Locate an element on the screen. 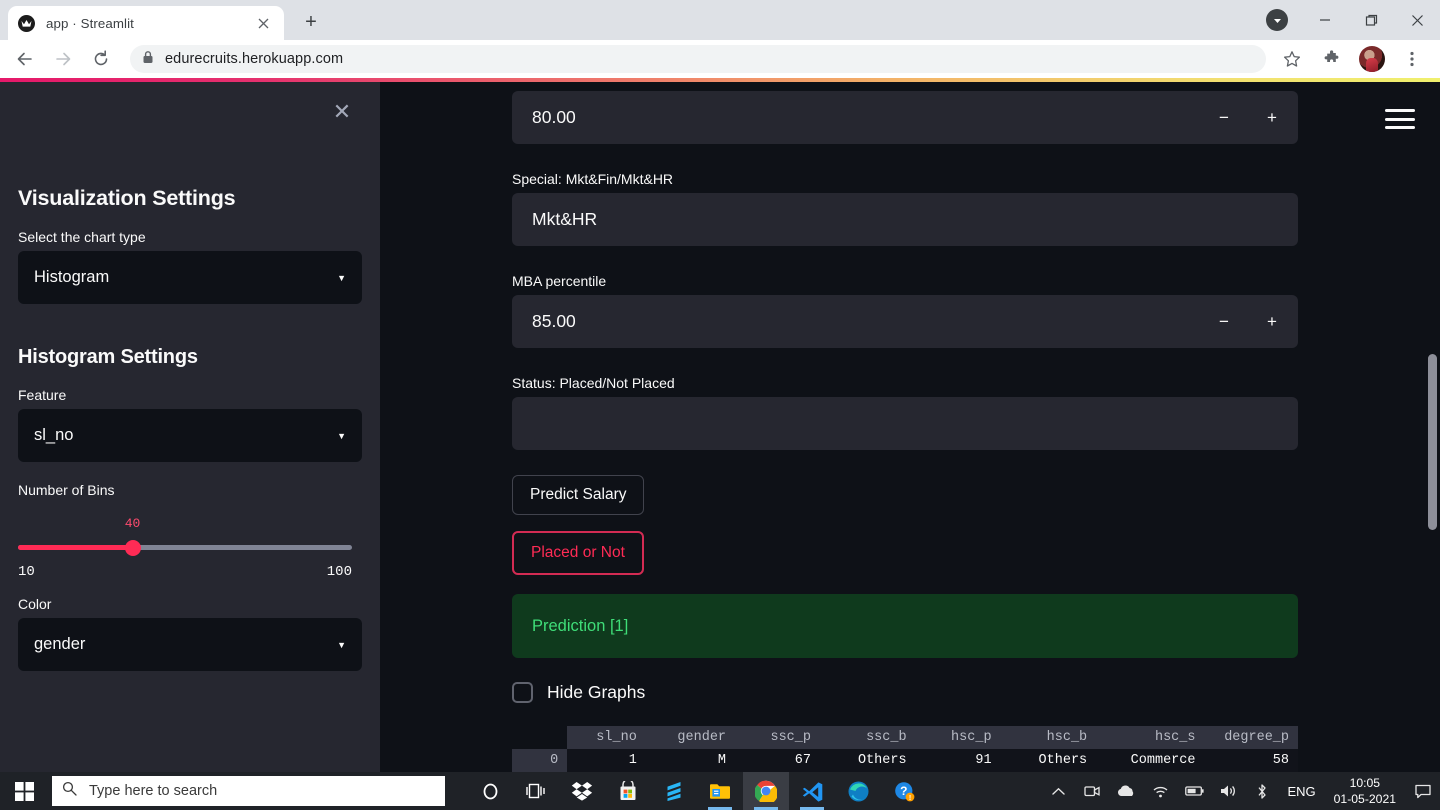  wifi-icon is located at coordinates (1160, 791).